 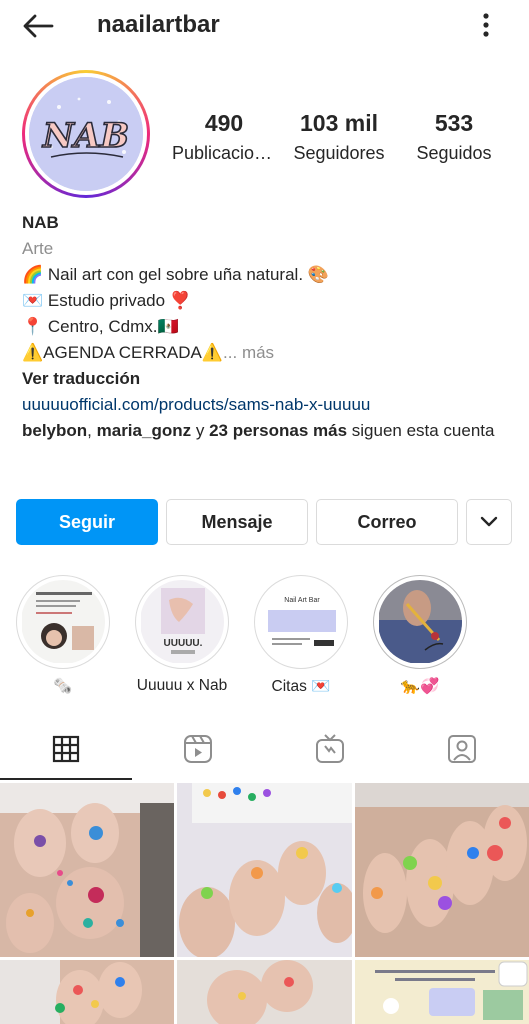 I want to click on display-name: NAB, so click(x=40, y=222).